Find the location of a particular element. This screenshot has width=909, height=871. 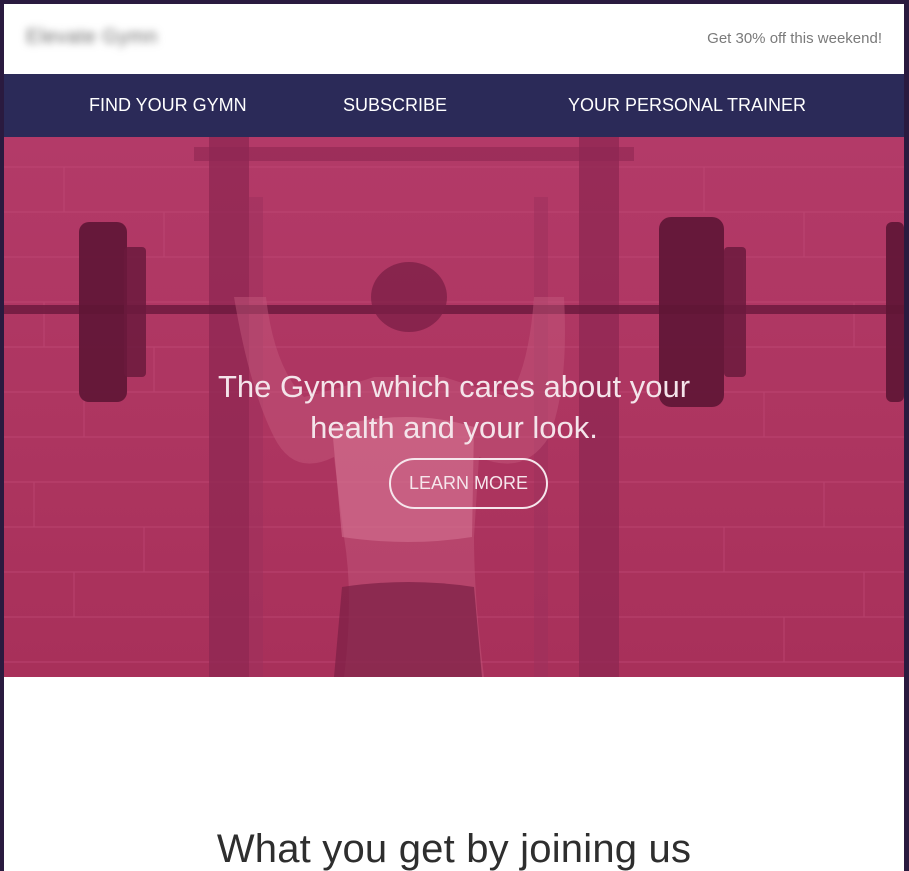

hero-title-line-1: The Gymn which cares about your is located at coordinates (454, 386).